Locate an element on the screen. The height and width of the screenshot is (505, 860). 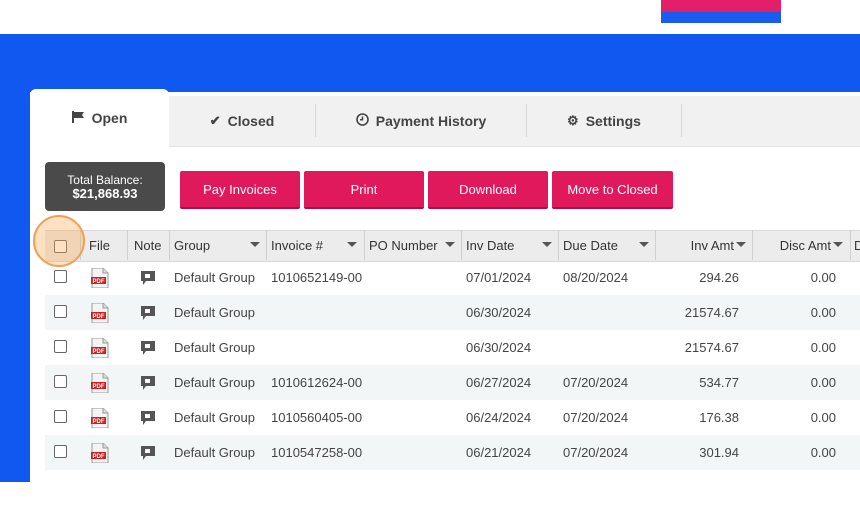
balance-label: Total Balance: is located at coordinates (105, 179).